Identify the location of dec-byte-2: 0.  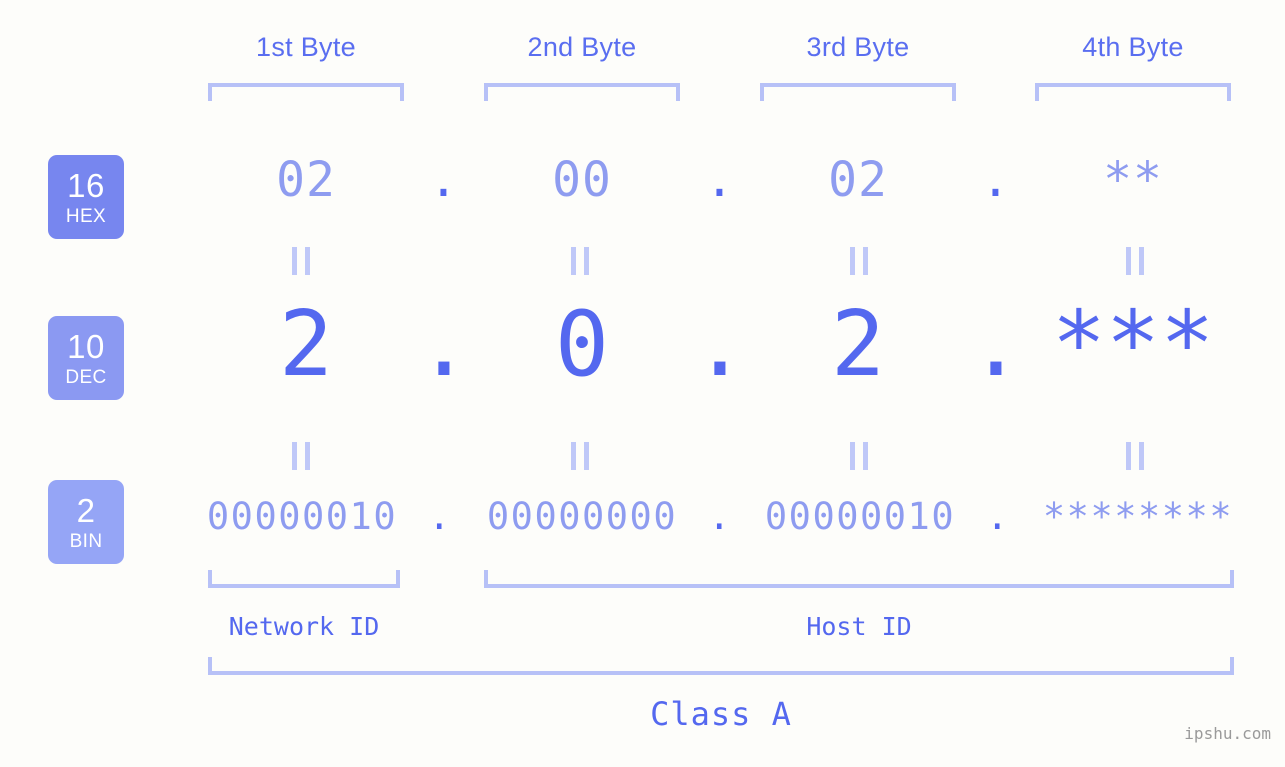
(582, 344).